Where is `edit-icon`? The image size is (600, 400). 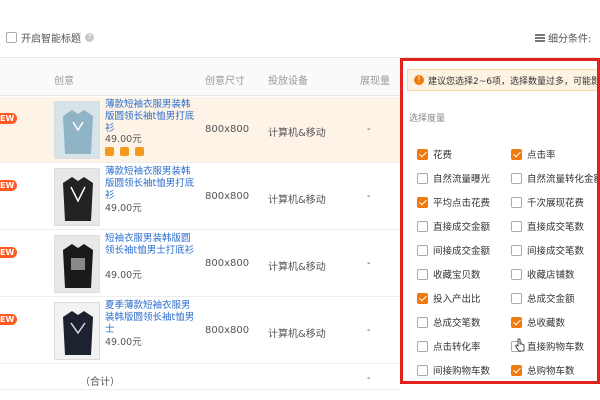
edit-icon is located at coordinates (109, 151).